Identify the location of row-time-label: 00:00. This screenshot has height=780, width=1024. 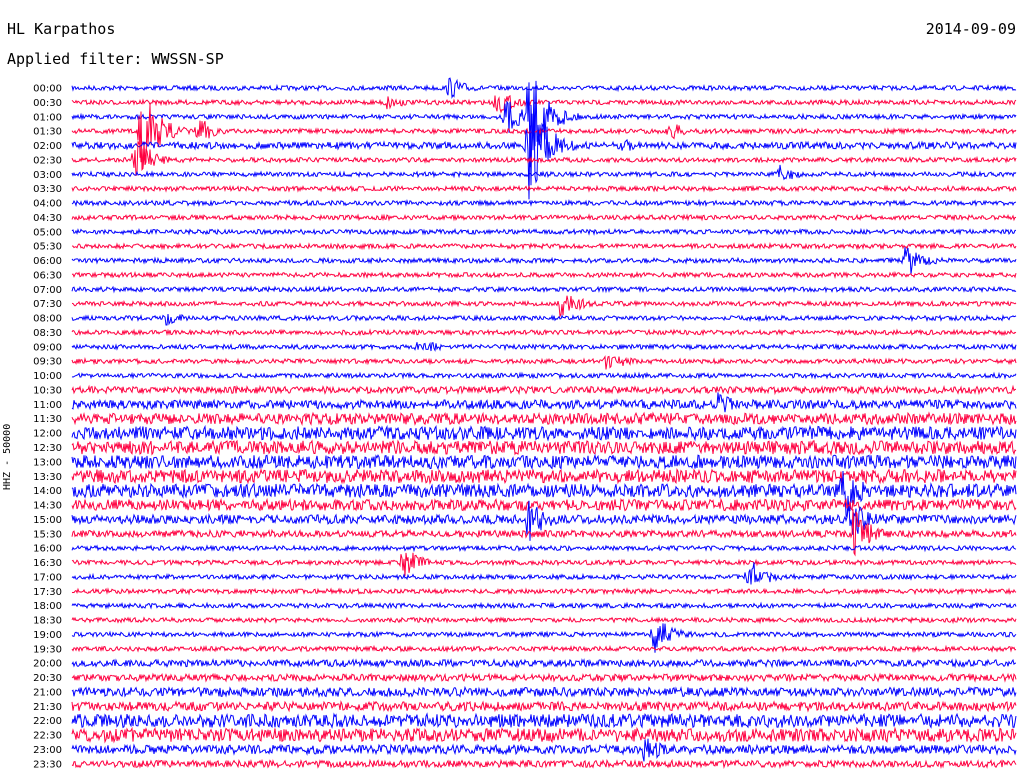
(47, 89).